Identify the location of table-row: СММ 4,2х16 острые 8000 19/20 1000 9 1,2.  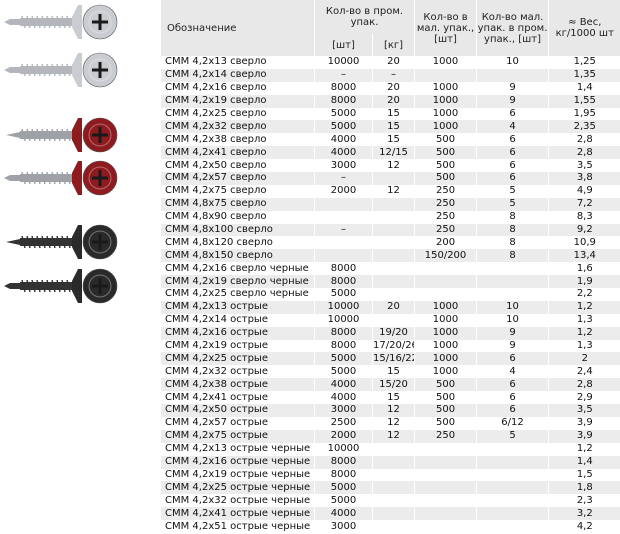
(390, 333).